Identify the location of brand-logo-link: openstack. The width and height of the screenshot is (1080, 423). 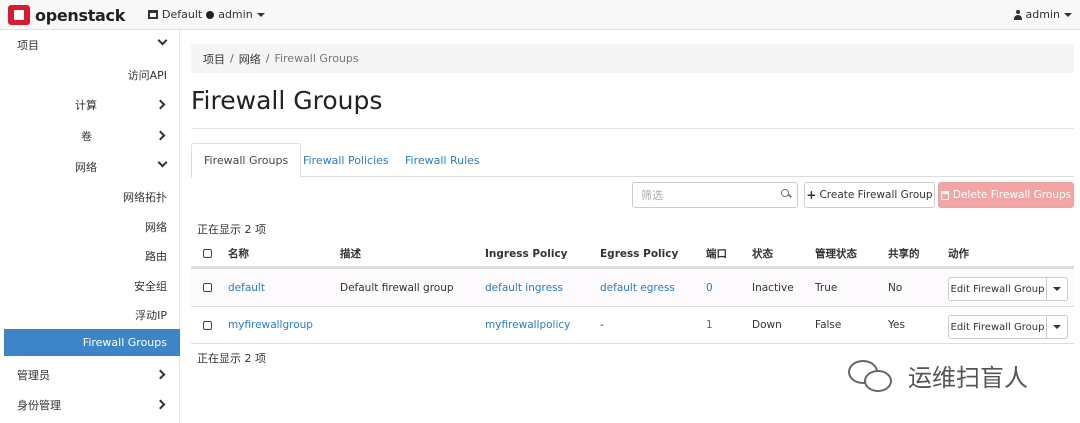
(66, 15).